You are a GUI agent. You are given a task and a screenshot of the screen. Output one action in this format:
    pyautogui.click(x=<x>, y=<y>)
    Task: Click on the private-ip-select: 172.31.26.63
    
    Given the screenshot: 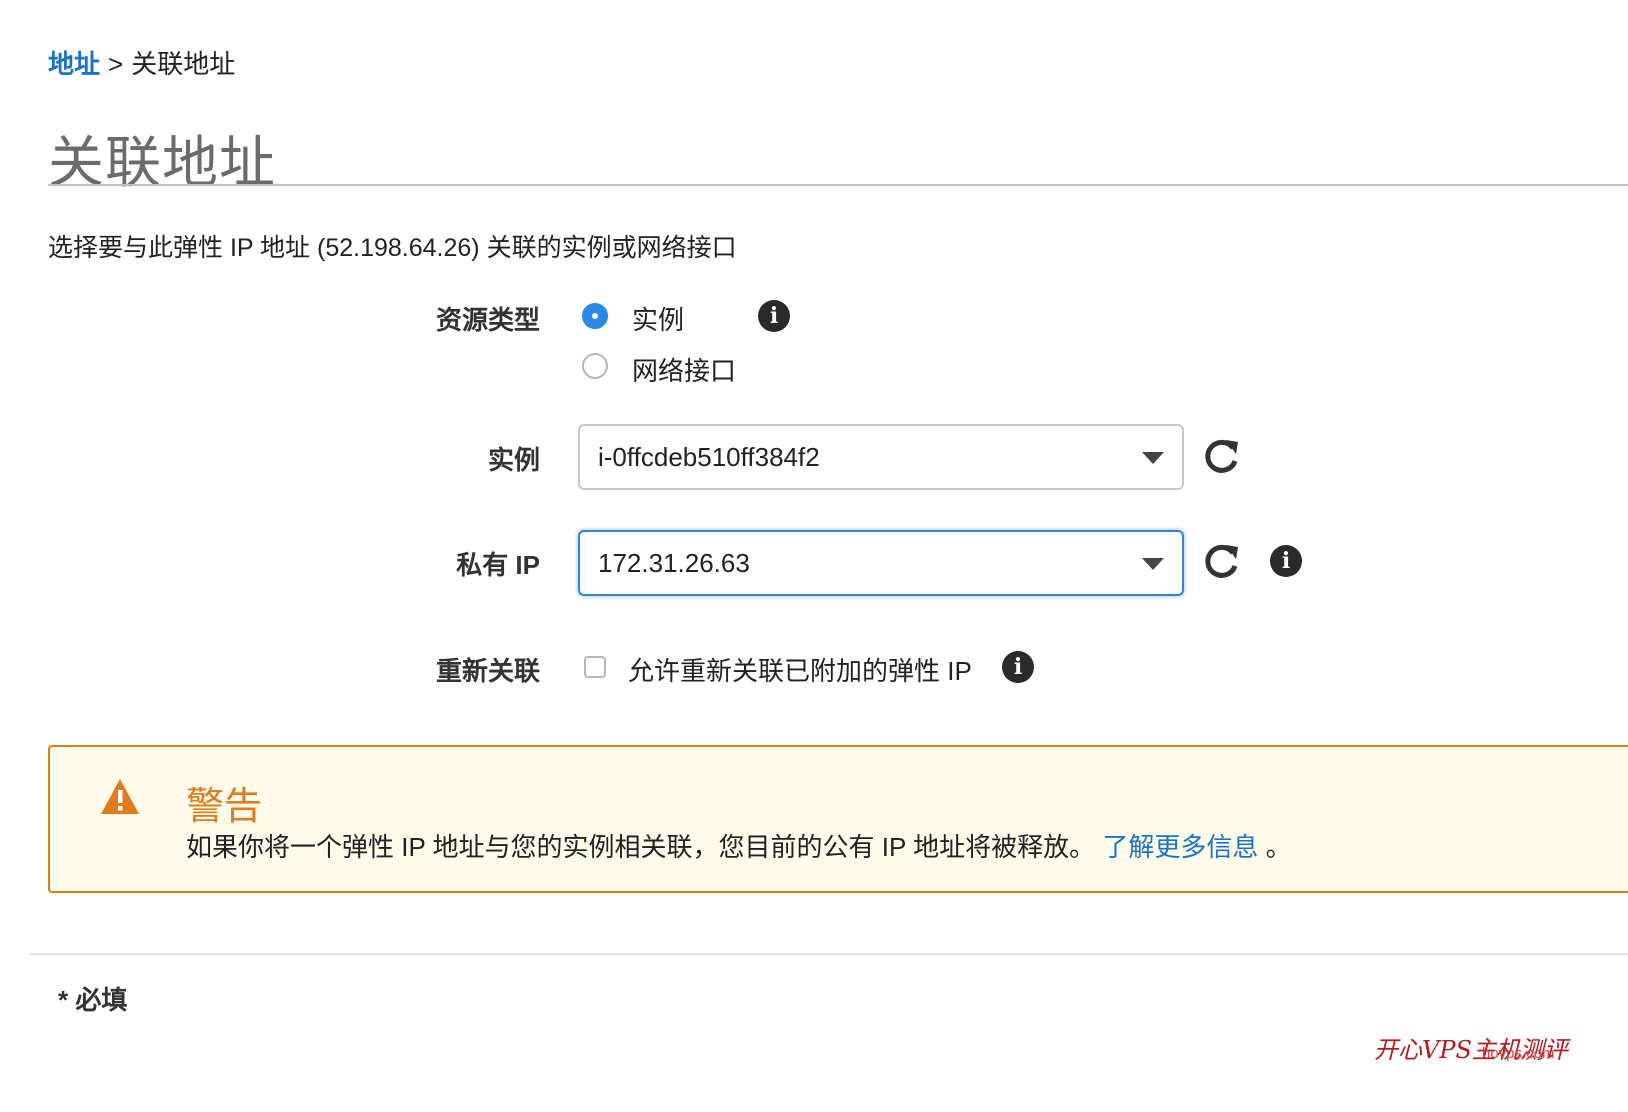 What is the action you would take?
    pyautogui.click(x=881, y=563)
    